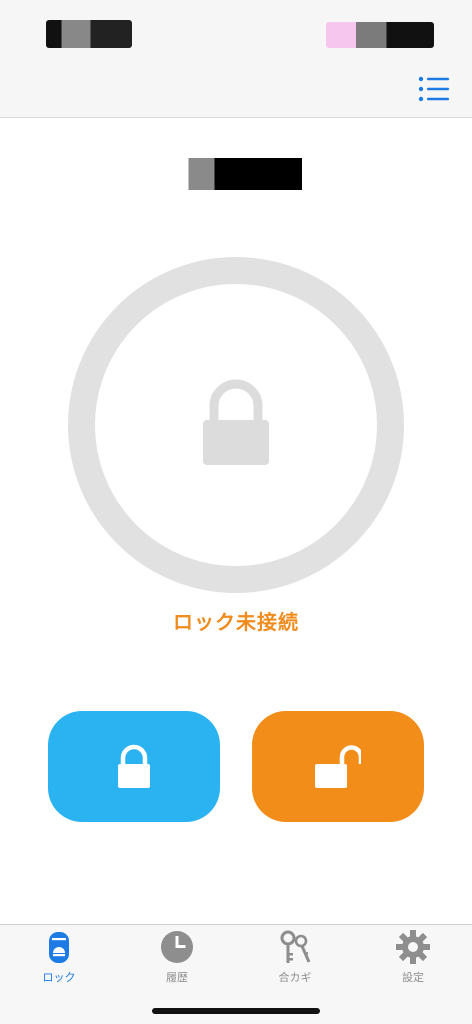 The image size is (472, 1024). I want to click on tab-history: 履歴, so click(177, 959).